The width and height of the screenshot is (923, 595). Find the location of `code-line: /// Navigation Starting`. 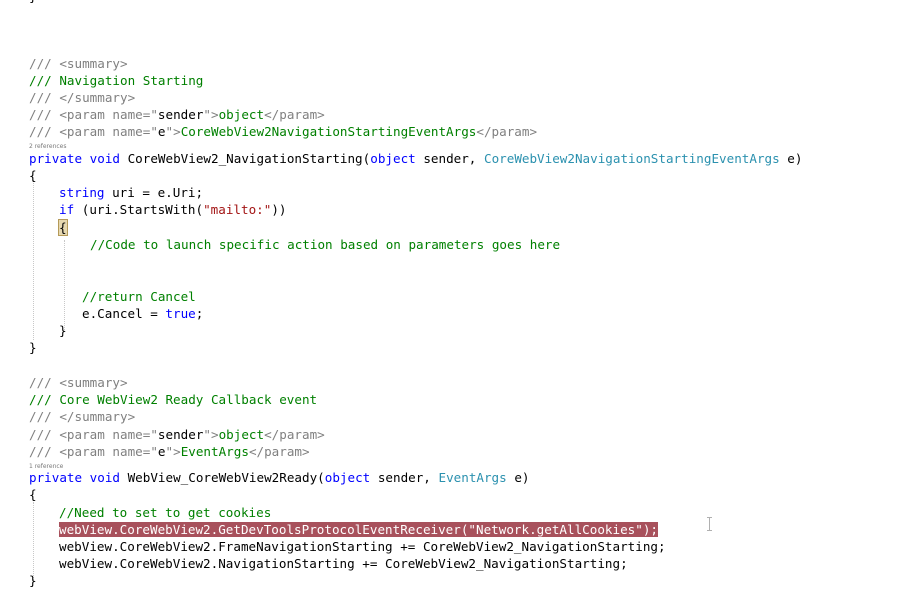

code-line: /// Navigation Starting is located at coordinates (116, 80).